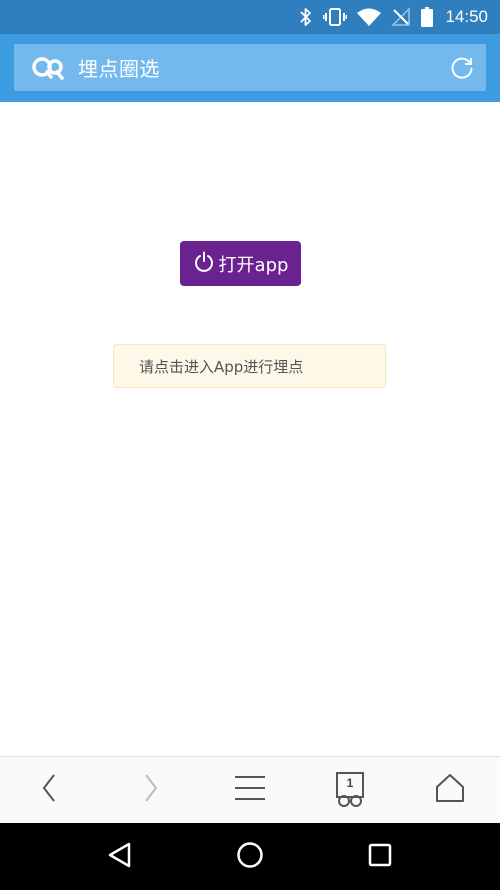 The width and height of the screenshot is (500, 890). I want to click on battery-icon, so click(427, 17).